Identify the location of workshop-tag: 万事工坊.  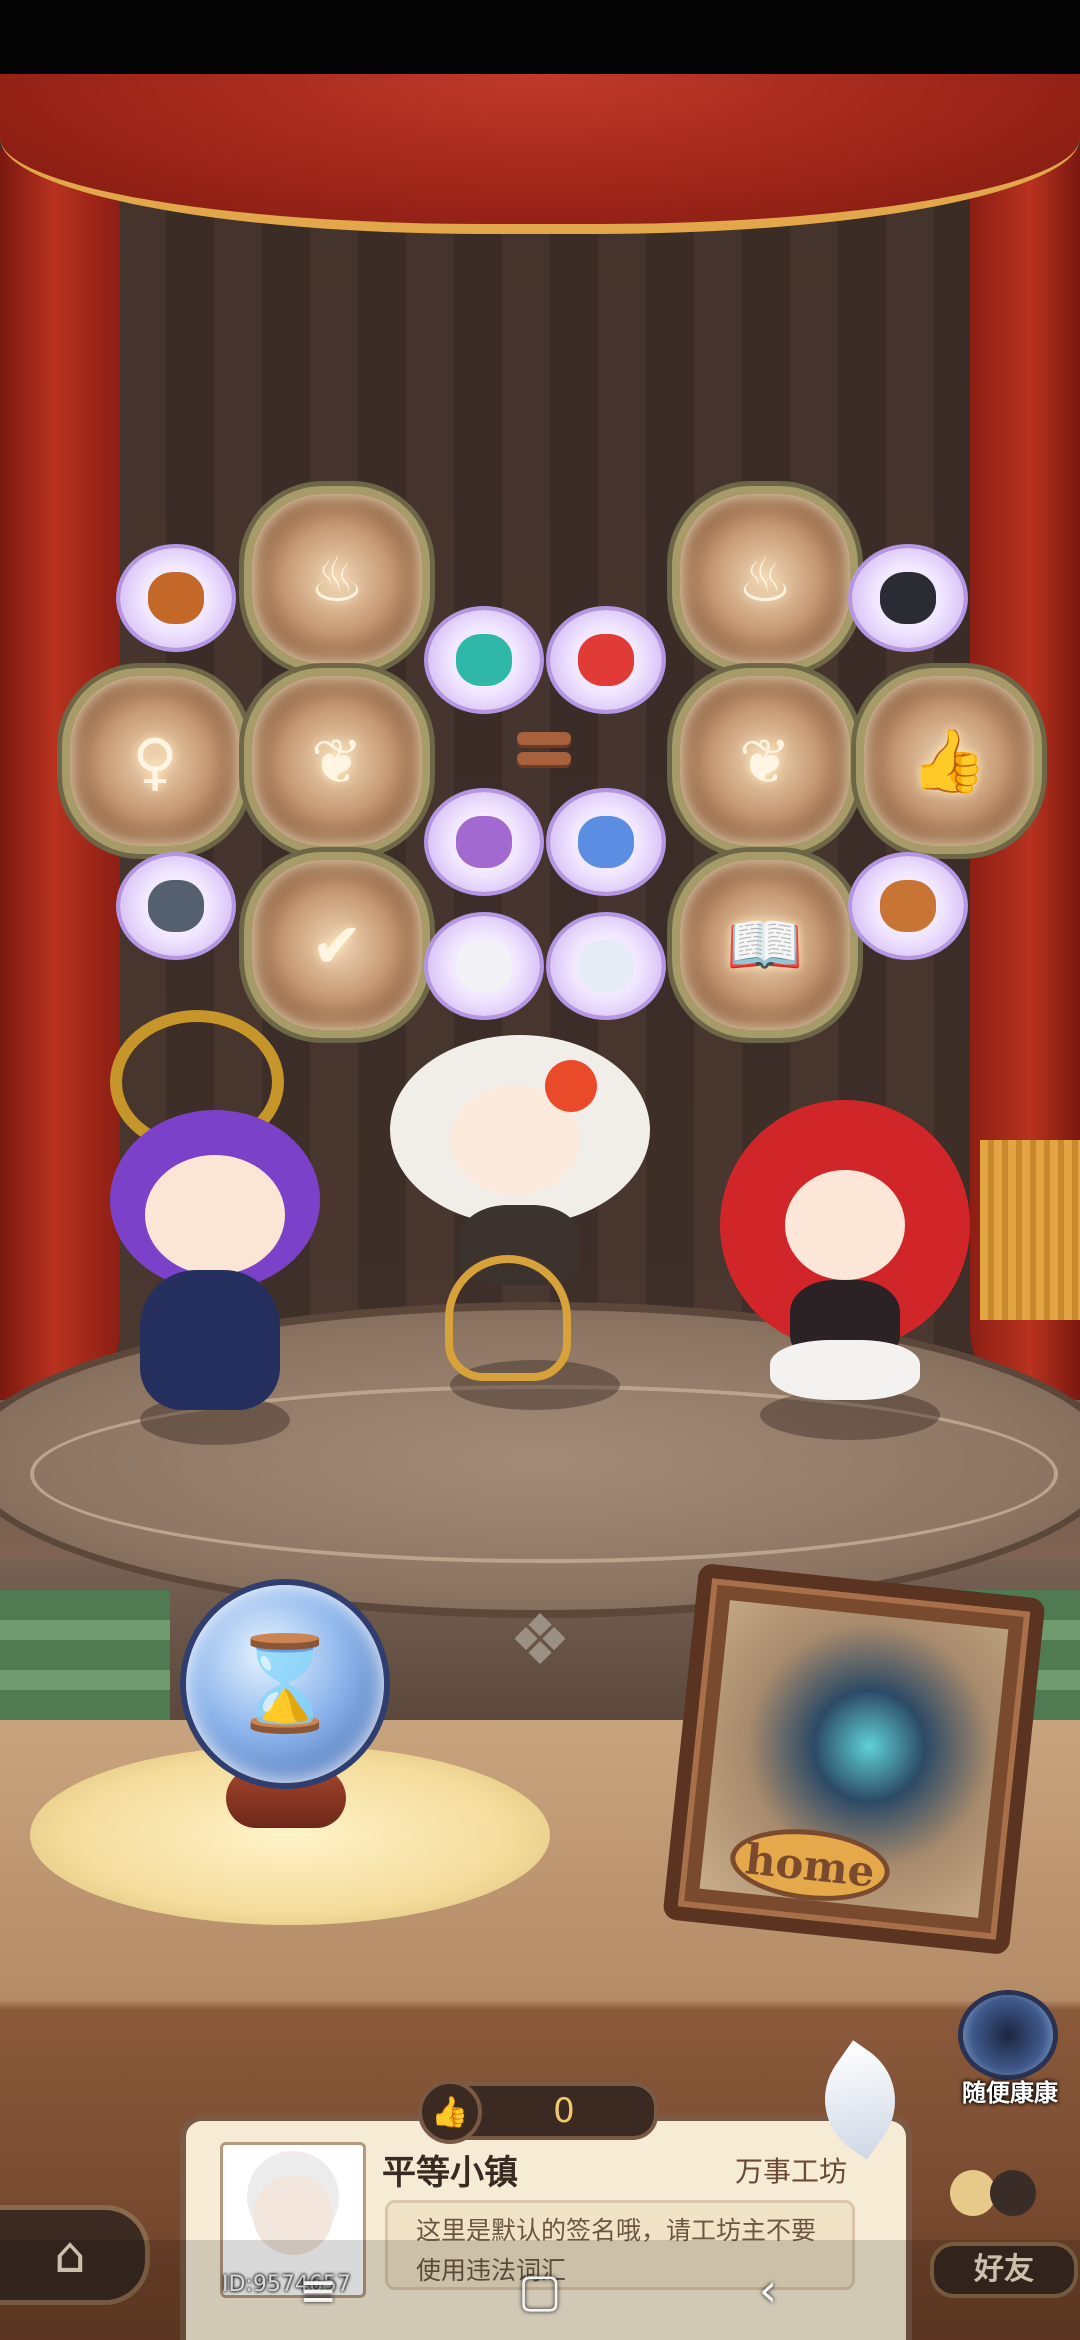
(791, 2171).